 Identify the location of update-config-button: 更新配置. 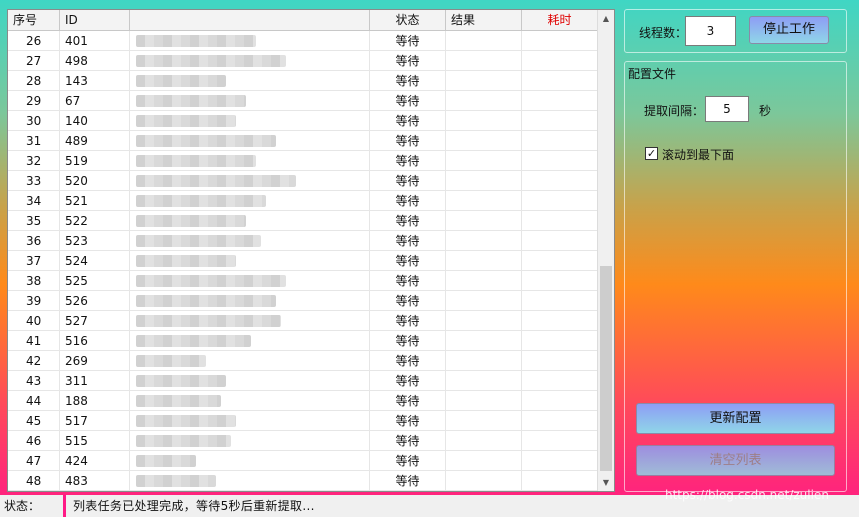
(735, 418).